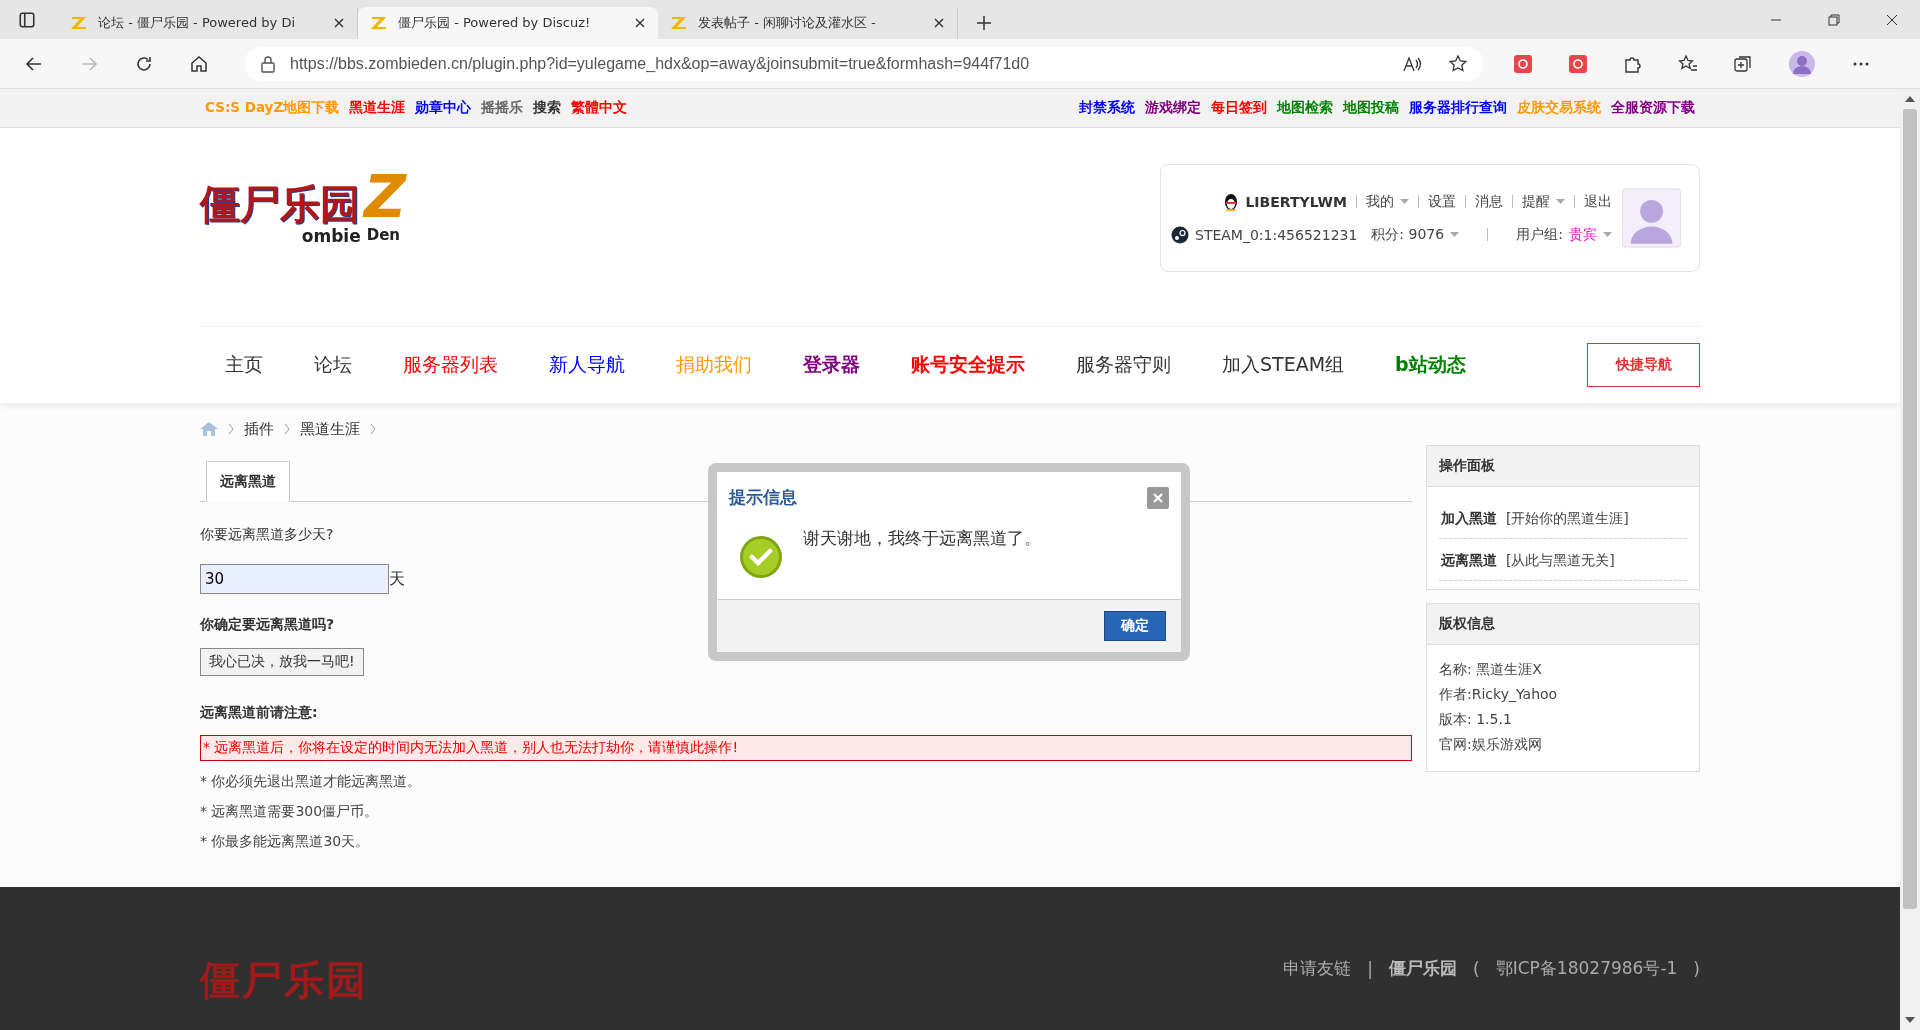 This screenshot has width=1920, height=1030. Describe the element at coordinates (1563, 624) in the screenshot. I see `panel-title: 版权信息` at that location.